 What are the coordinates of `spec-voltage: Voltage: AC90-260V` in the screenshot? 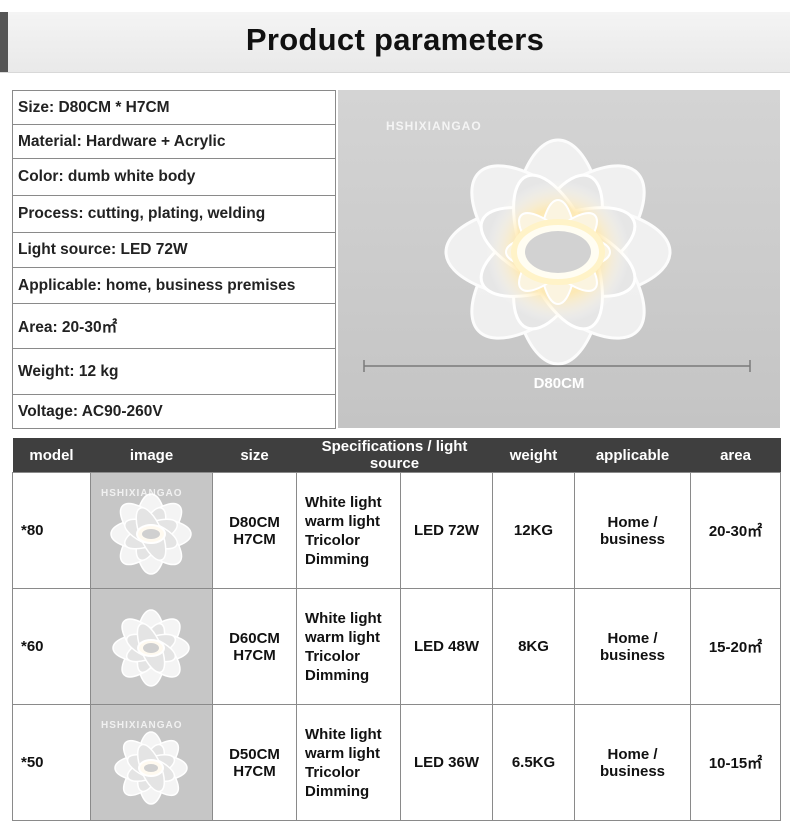 It's located at (174, 411).